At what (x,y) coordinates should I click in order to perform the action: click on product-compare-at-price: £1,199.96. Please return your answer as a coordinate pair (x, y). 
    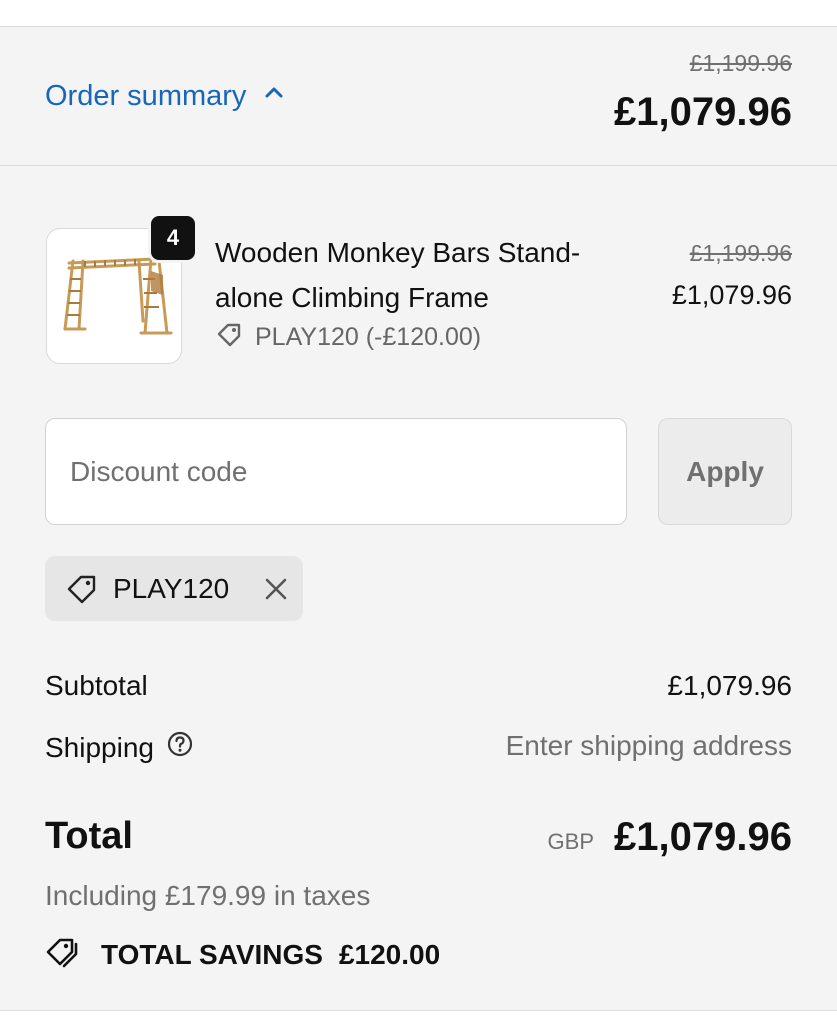
    Looking at the image, I should click on (740, 253).